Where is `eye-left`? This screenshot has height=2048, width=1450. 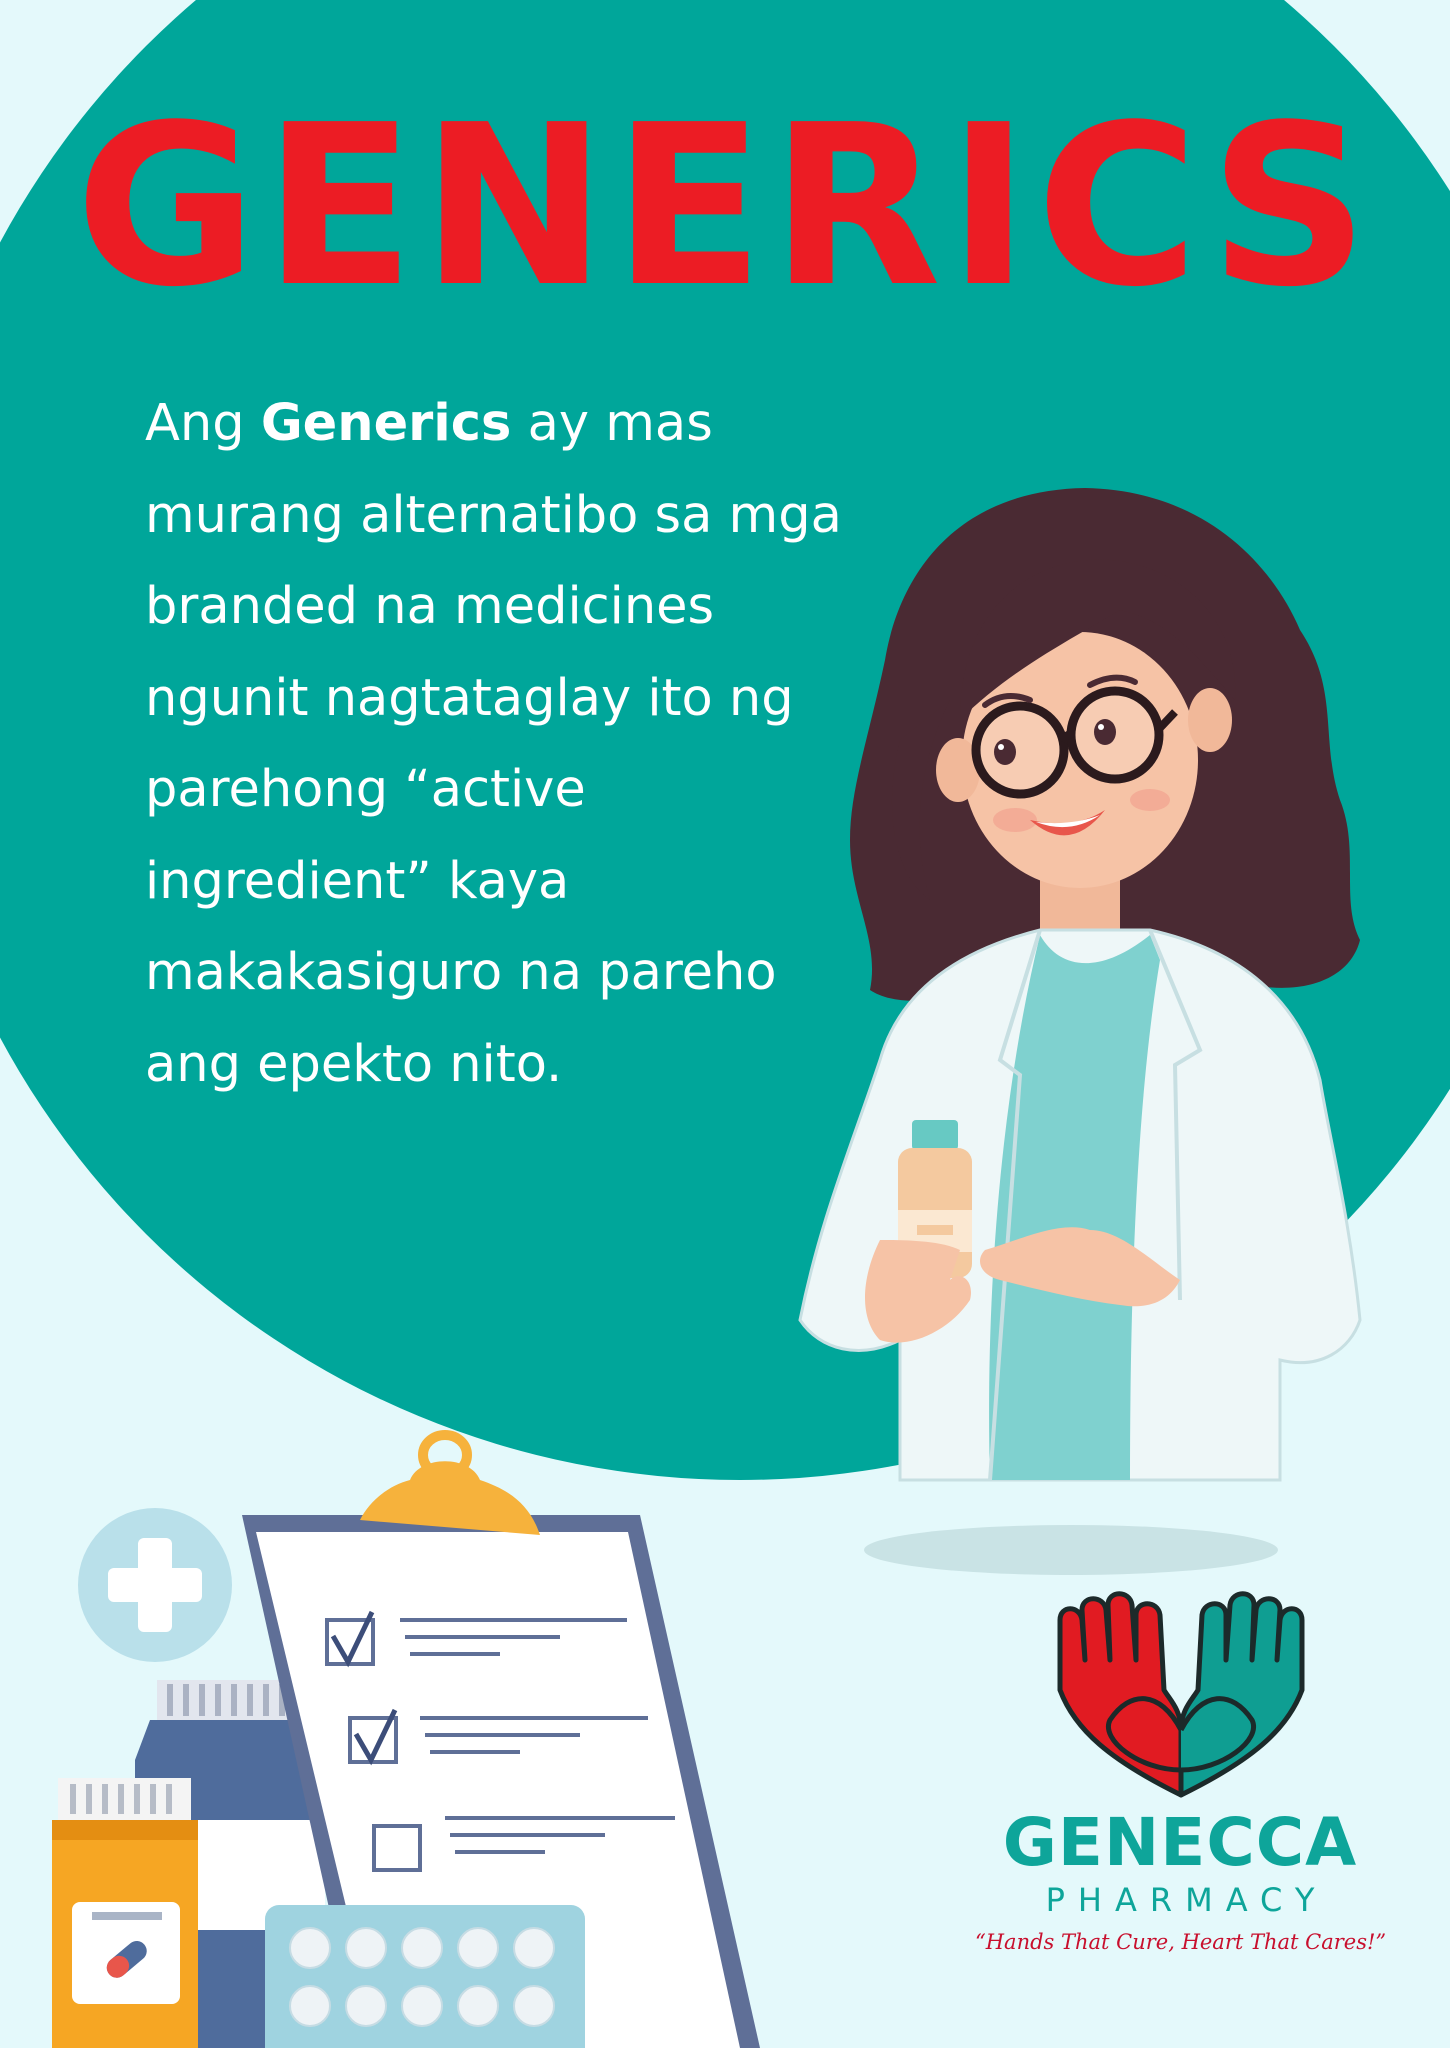 eye-left is located at coordinates (1005, 752).